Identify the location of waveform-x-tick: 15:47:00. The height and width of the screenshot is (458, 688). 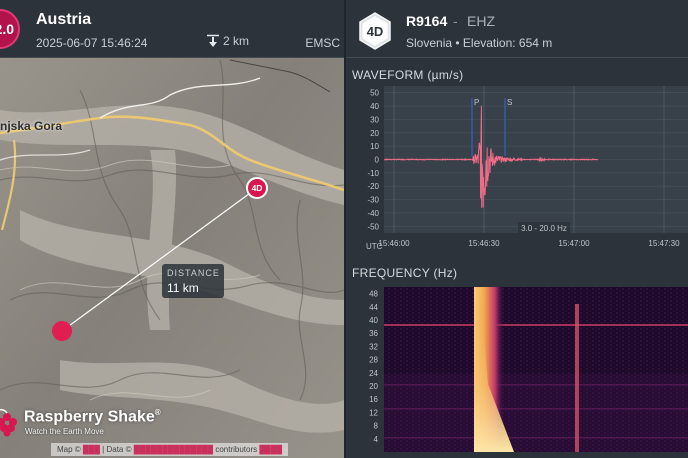
(574, 243).